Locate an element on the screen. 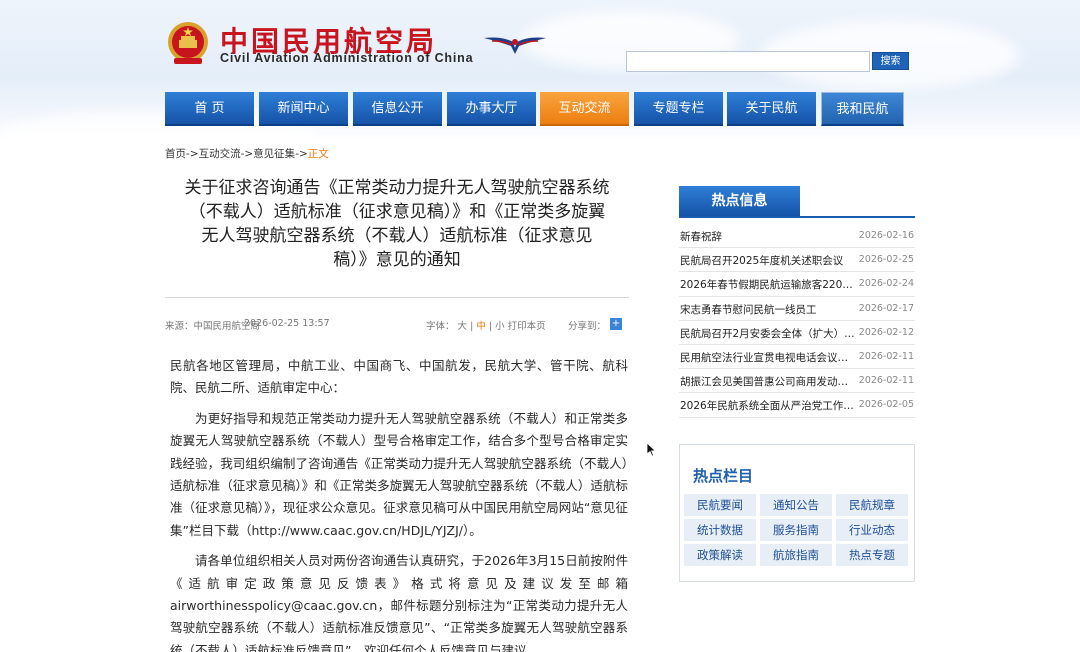 Image resolution: width=1080 pixels, height=652 pixels. nav-item-service-hall: 办事大厅 is located at coordinates (491, 109).